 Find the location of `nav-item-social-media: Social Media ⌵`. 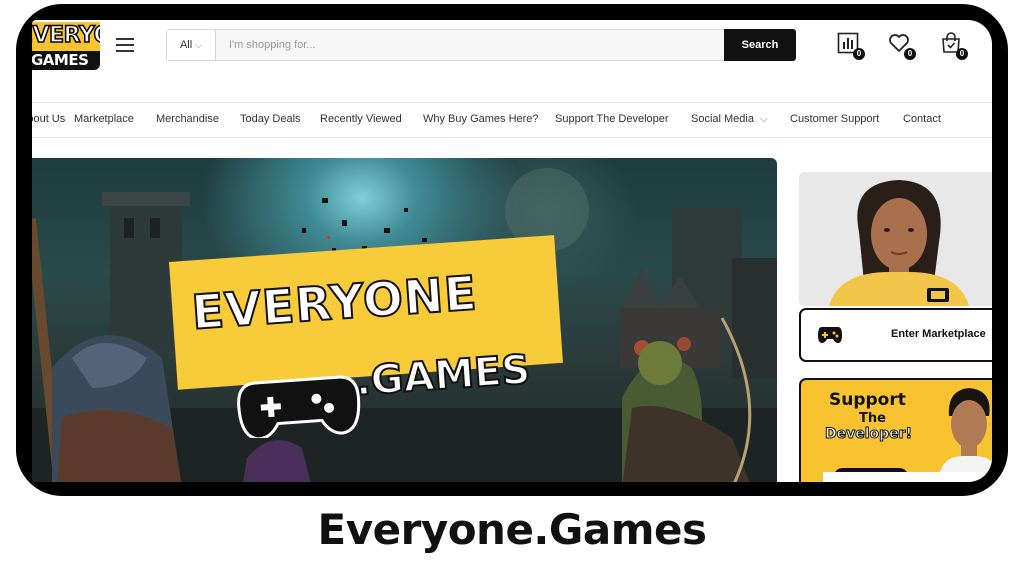

nav-item-social-media: Social Media ⌵ is located at coordinates (729, 119).